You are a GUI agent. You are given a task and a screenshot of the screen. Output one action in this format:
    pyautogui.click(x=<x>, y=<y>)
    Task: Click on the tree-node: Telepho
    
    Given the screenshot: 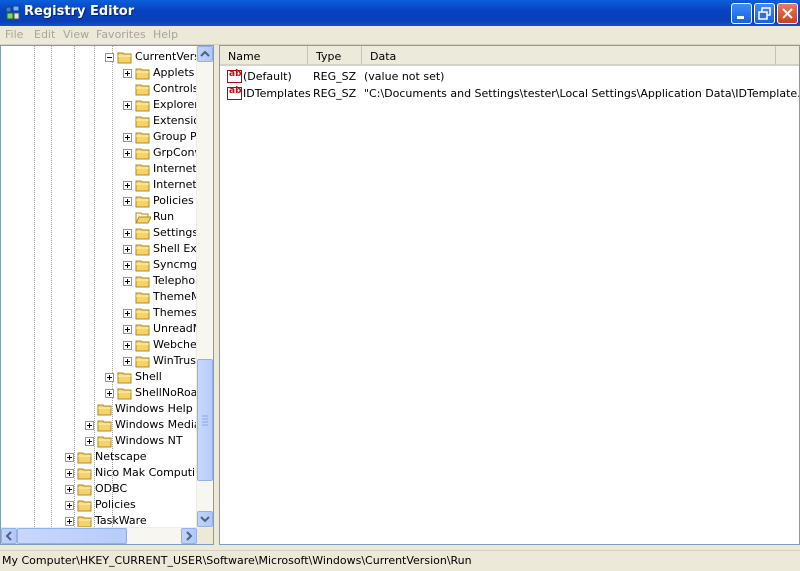 What is the action you would take?
    pyautogui.click(x=101, y=281)
    